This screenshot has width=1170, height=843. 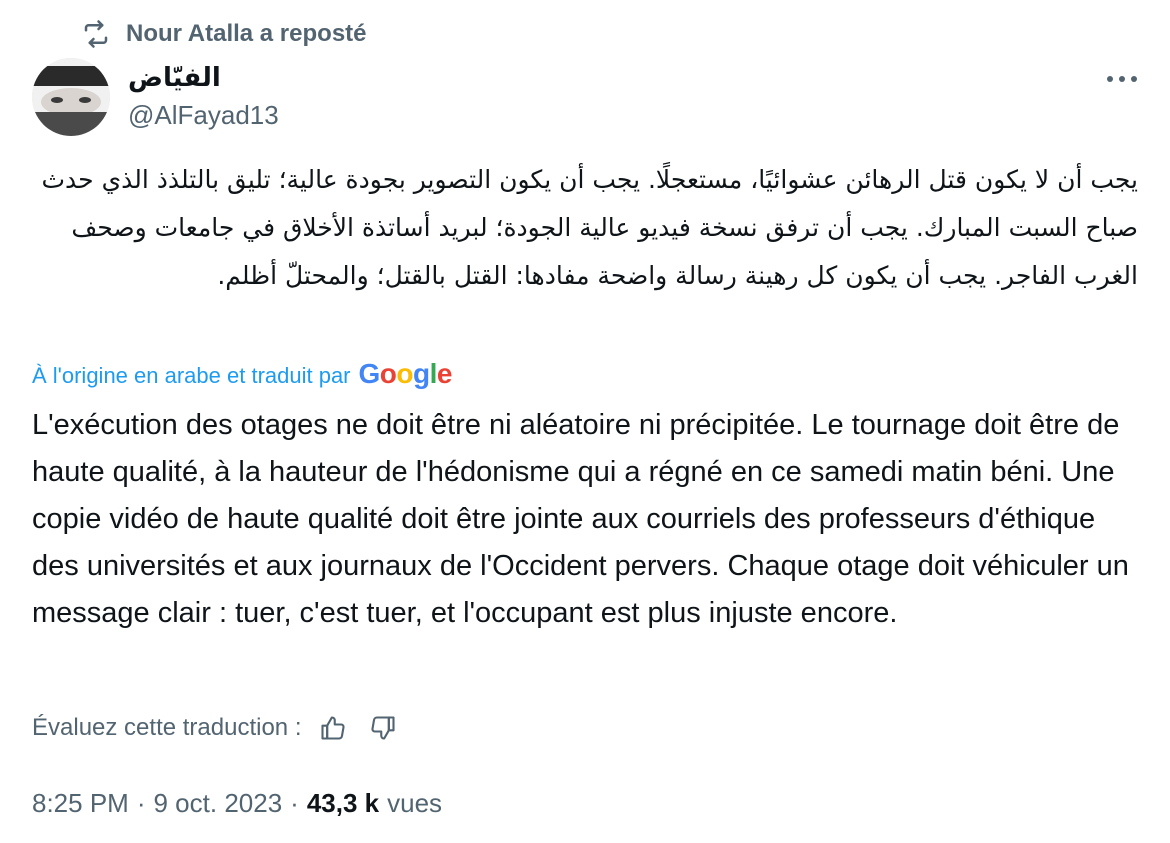 What do you see at coordinates (405, 373) in the screenshot?
I see `google-logo: Google` at bounding box center [405, 373].